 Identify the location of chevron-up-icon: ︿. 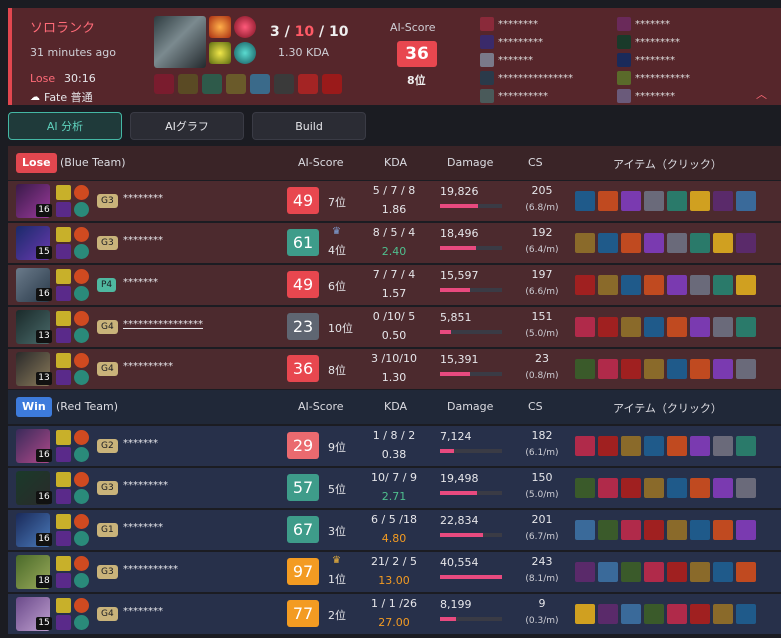
(761, 94).